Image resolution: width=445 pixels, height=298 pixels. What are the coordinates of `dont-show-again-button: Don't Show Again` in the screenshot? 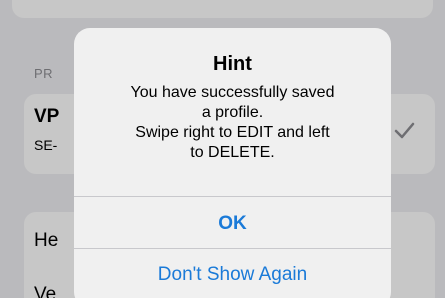 It's located at (232, 275).